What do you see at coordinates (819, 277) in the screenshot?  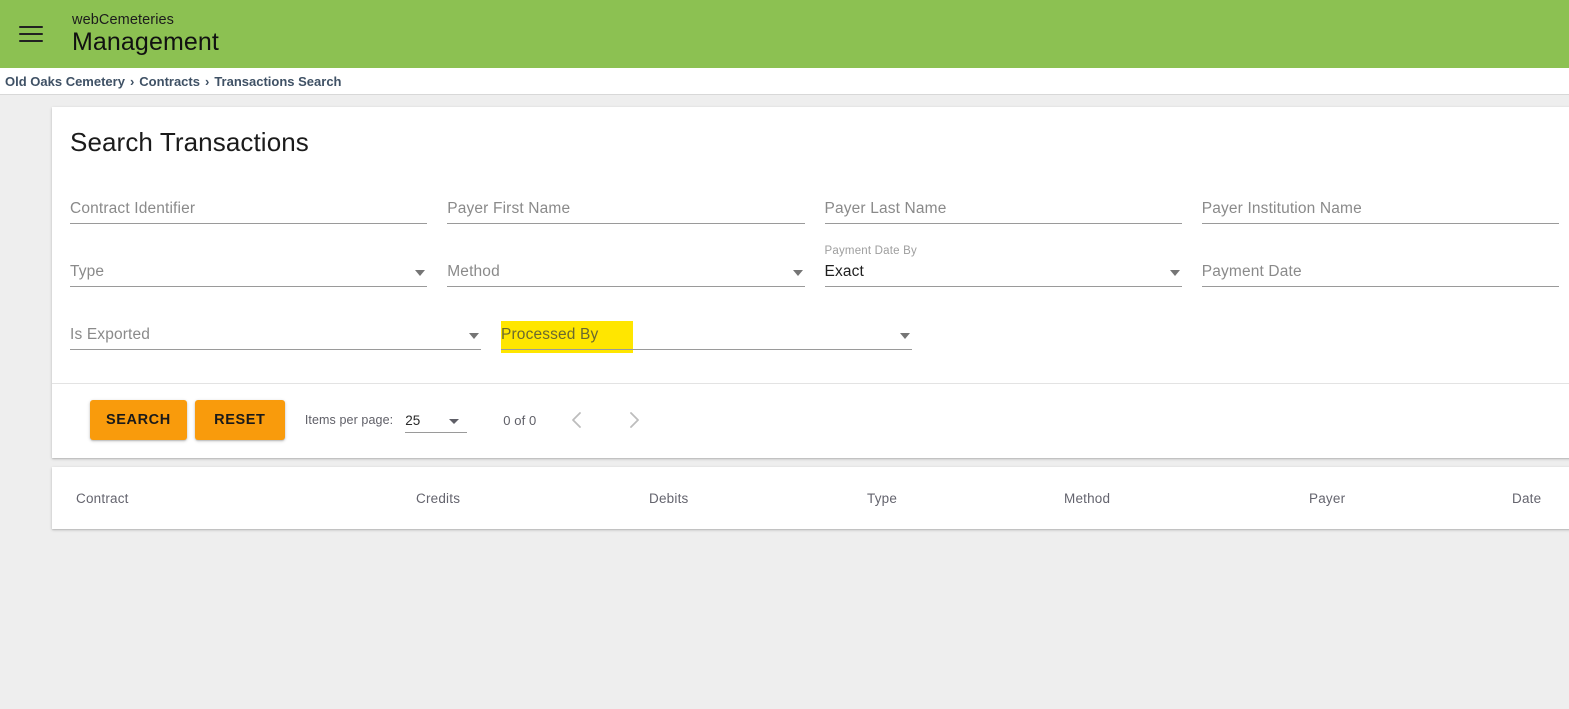 I see `form-row-2: Type Method Payment Date By Exact Paymen` at bounding box center [819, 277].